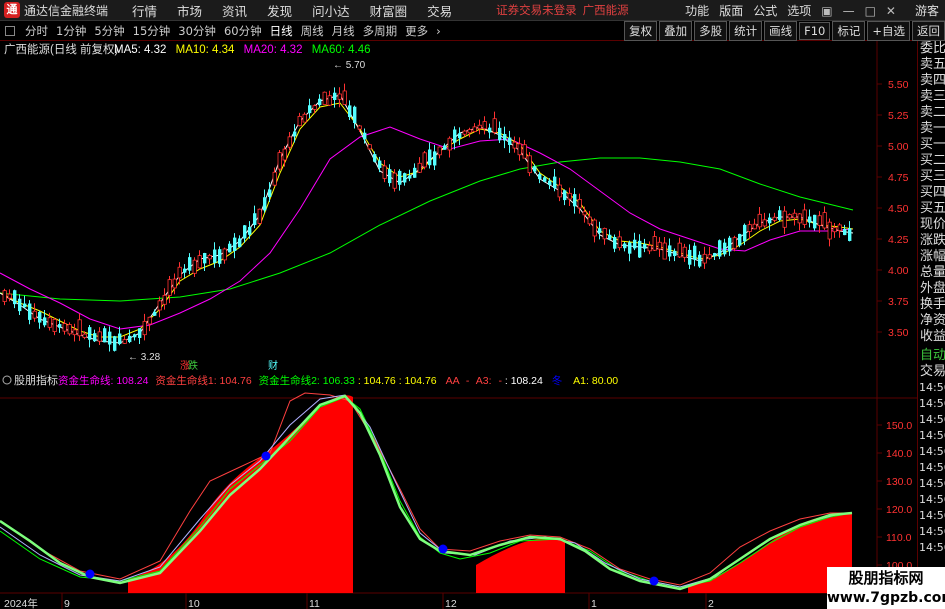 The height and width of the screenshot is (609, 945). Describe the element at coordinates (932, 176) in the screenshot. I see `side-bid3: 买三` at that location.